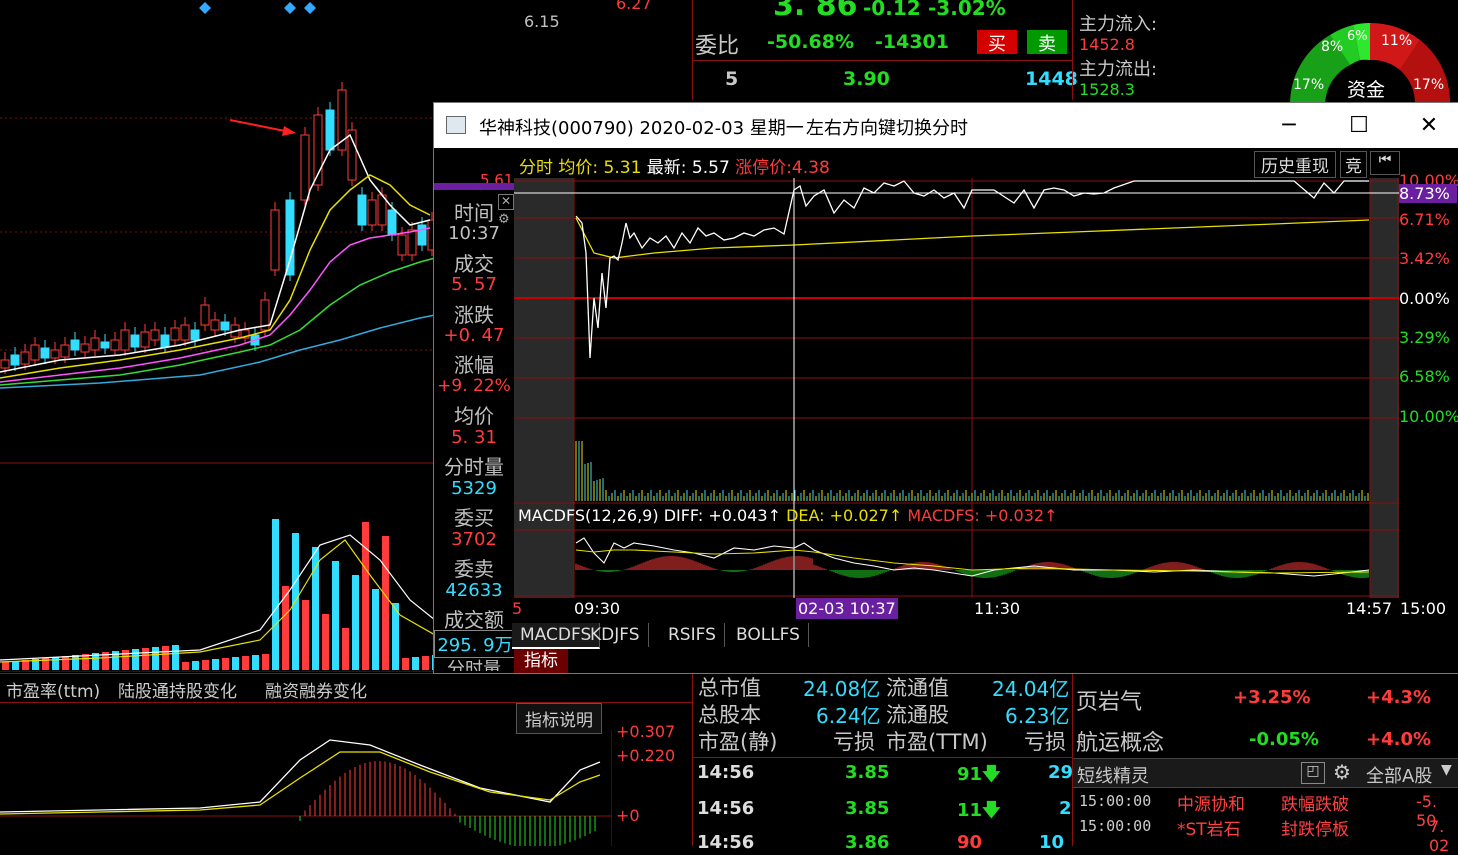  I want to click on side-bid-label: 委买, so click(474, 518).